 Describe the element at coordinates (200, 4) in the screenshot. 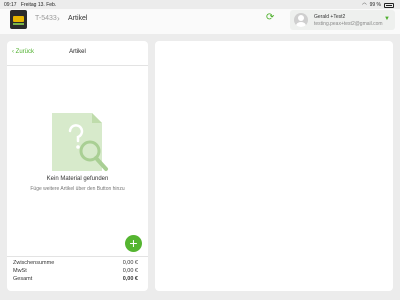

I see `status-bar: 09:17 Freitag 13. Feb. ◠ 99 %` at that location.